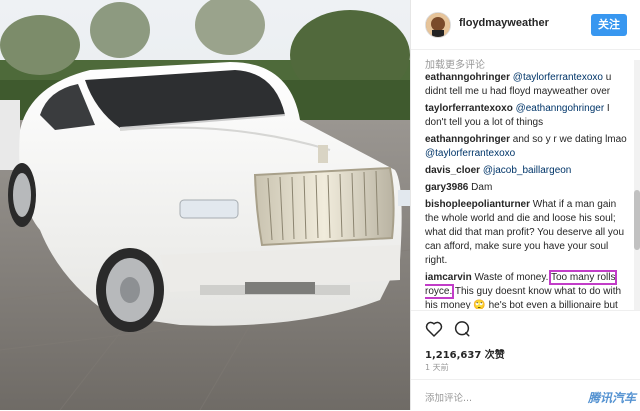 The width and height of the screenshot is (640, 411). Describe the element at coordinates (637, 220) in the screenshot. I see `scrollbar-thumb` at that location.